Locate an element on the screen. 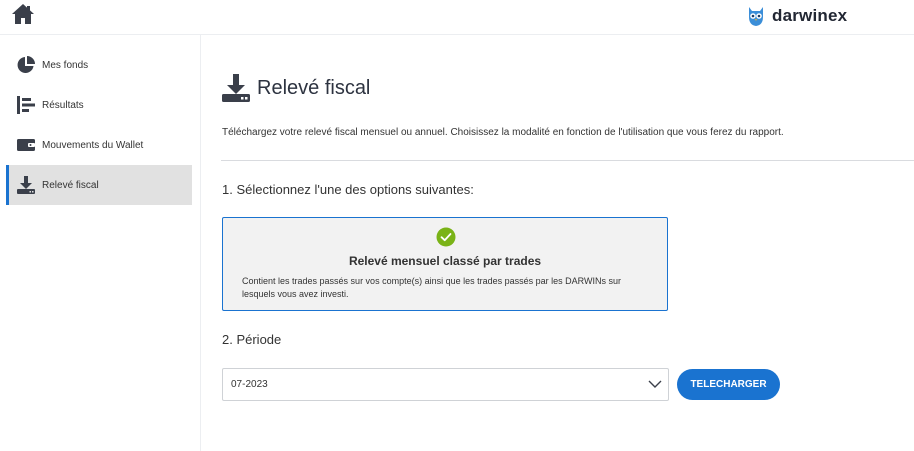 The height and width of the screenshot is (451, 914). sidebar-item-releve-fiscal: Relevé fiscal is located at coordinates (99, 185).